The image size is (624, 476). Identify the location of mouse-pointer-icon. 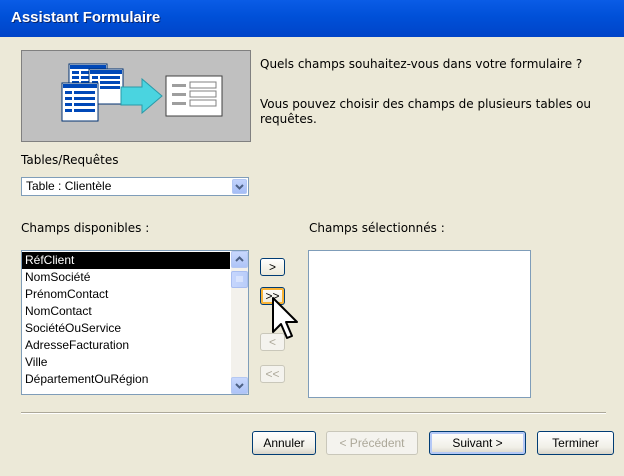
(285, 318).